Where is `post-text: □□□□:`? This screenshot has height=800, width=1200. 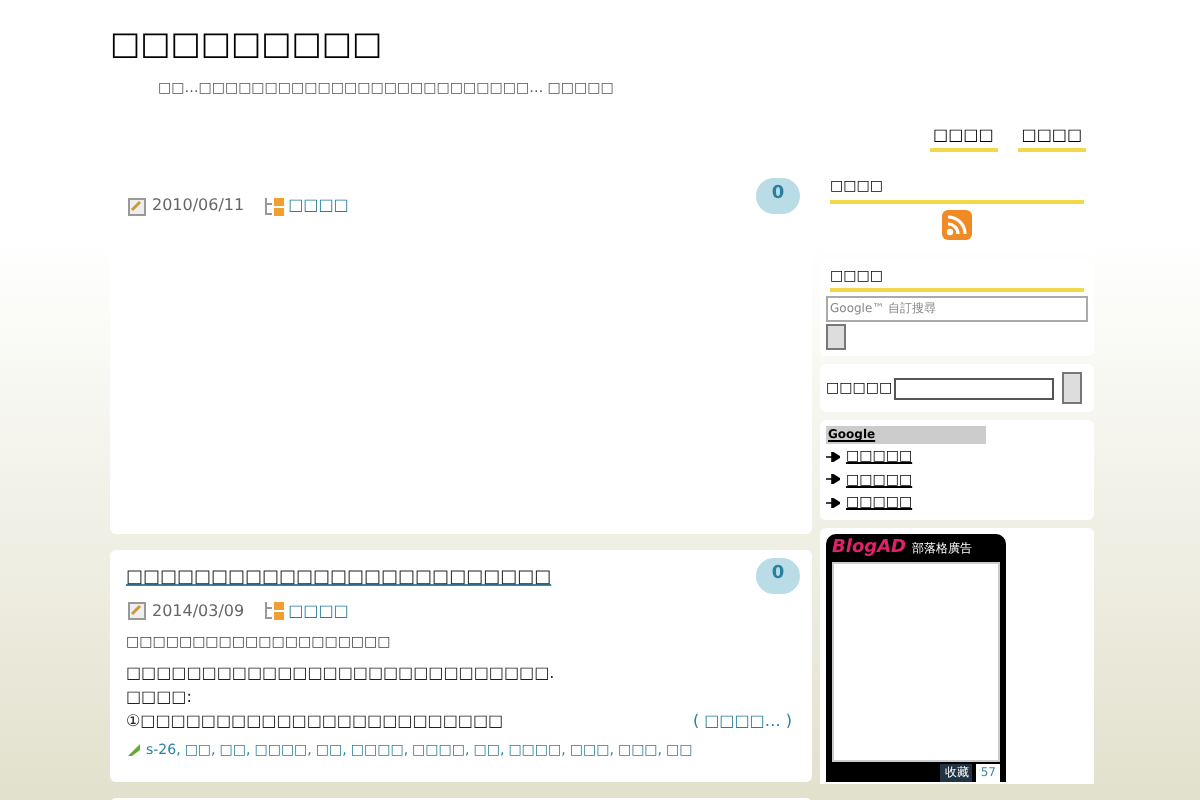 post-text: □□□□: is located at coordinates (159, 698).